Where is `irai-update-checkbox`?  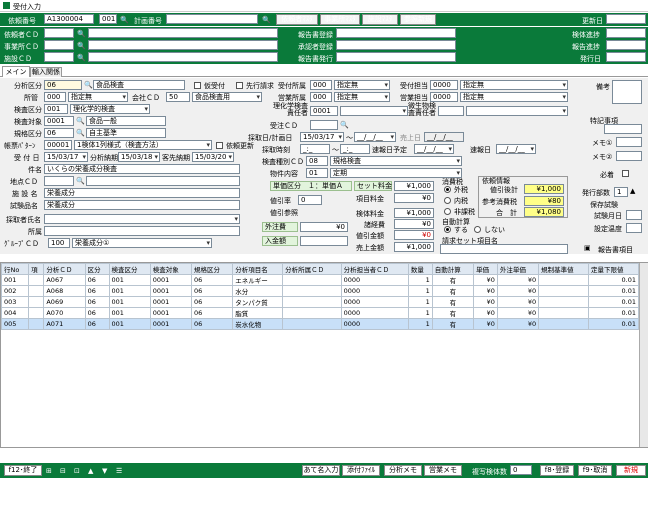
irai-update-checkbox is located at coordinates (219, 145).